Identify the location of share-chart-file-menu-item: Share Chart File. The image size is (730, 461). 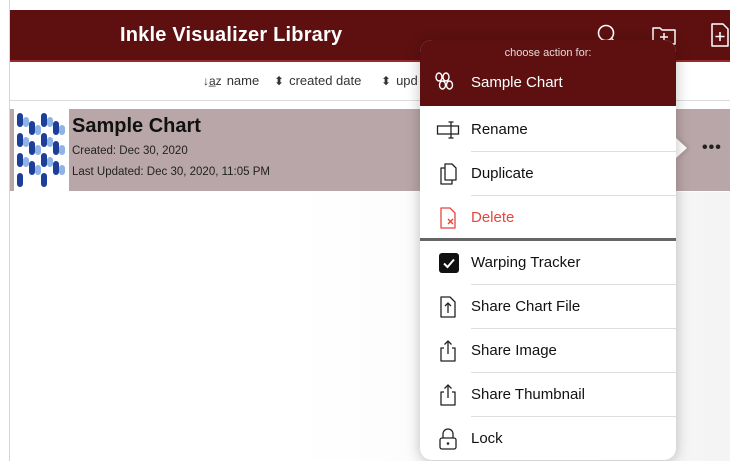
(548, 307).